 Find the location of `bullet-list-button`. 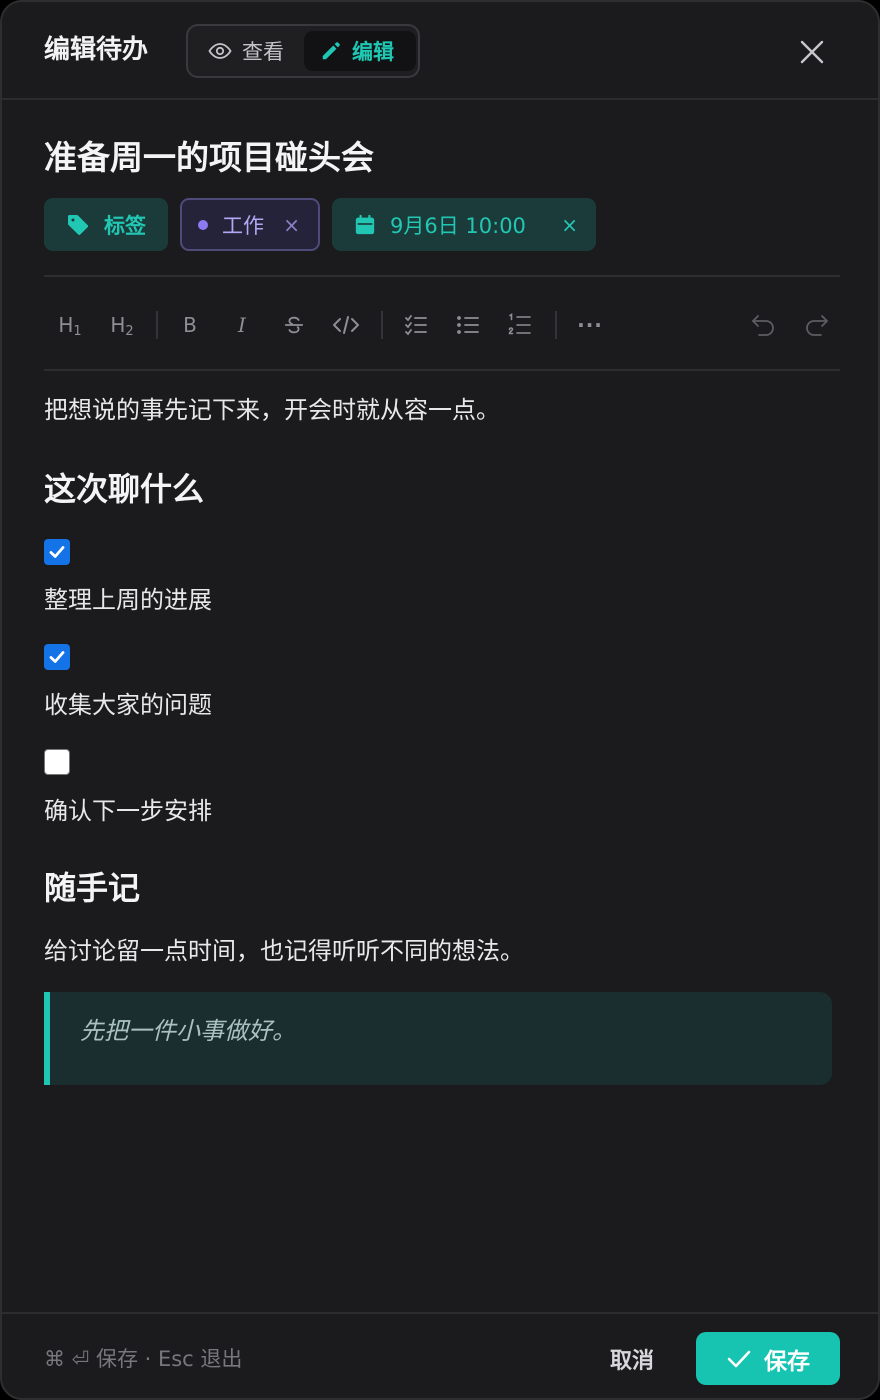

bullet-list-button is located at coordinates (468, 325).